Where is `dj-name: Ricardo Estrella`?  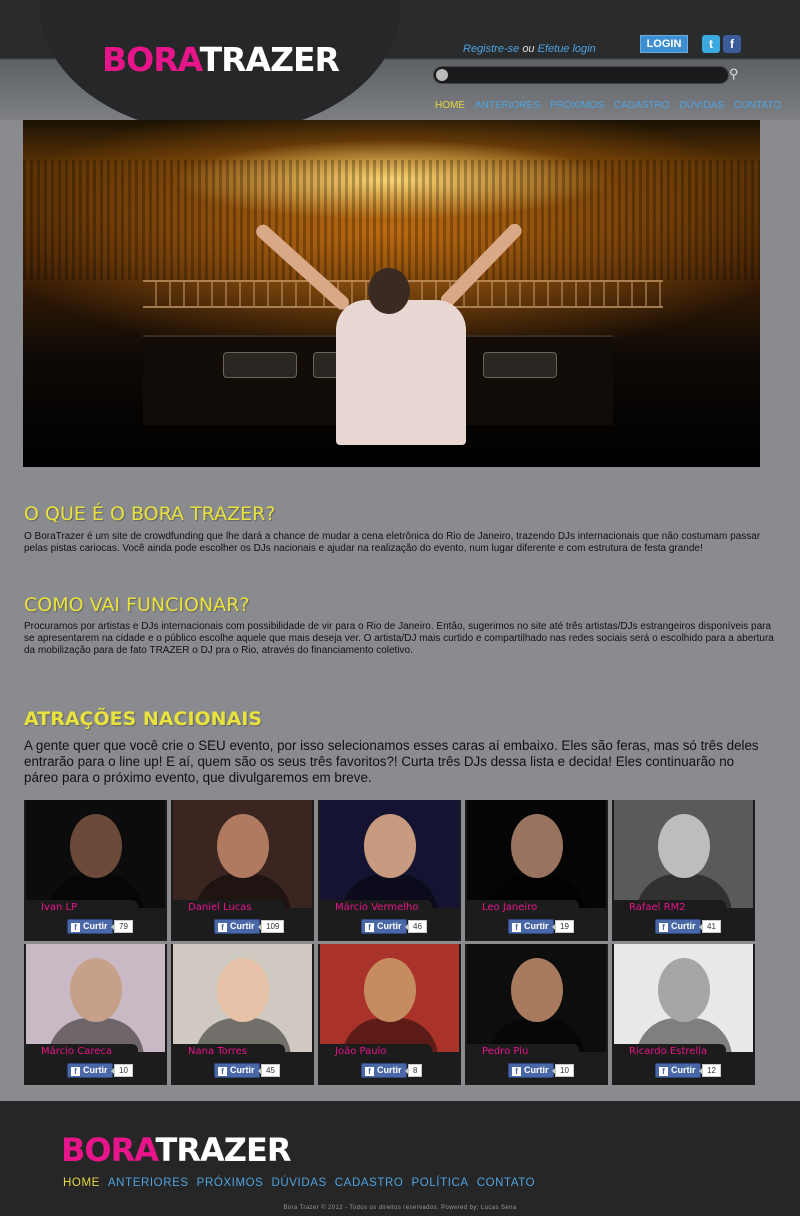
dj-name: Ricardo Estrella is located at coordinates (668, 1051).